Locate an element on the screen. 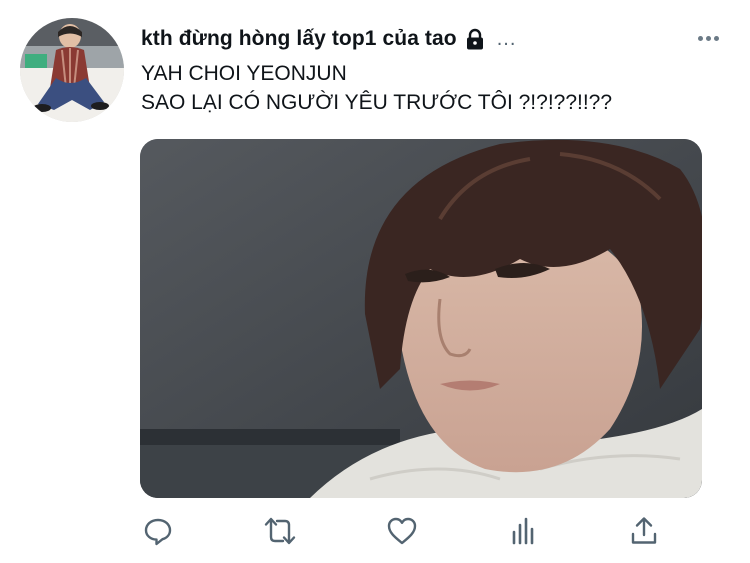 The width and height of the screenshot is (750, 563). avatar-photo is located at coordinates (72, 70).